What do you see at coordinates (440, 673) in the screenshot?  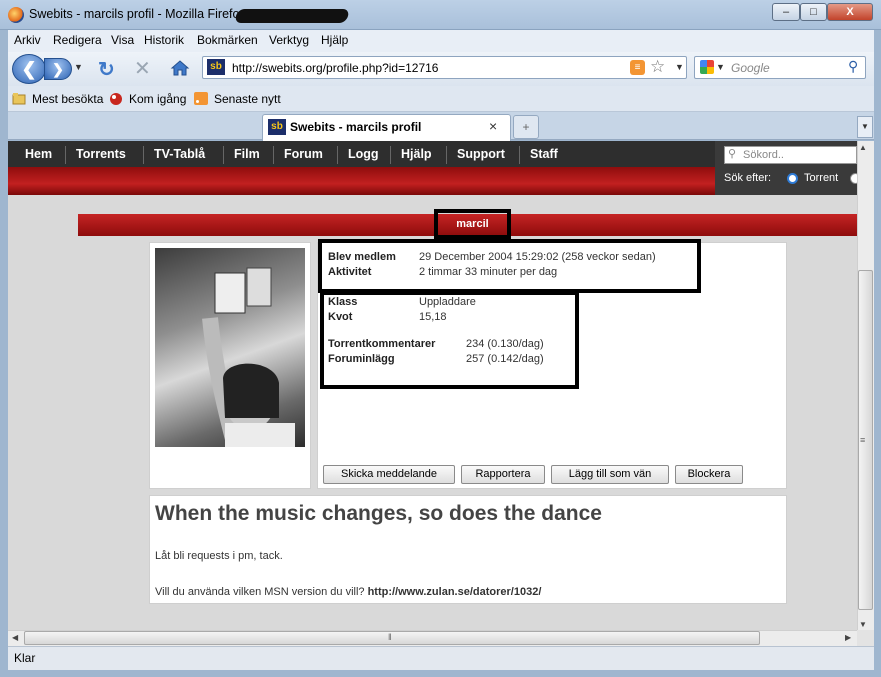 I see `window-frame` at bounding box center [440, 673].